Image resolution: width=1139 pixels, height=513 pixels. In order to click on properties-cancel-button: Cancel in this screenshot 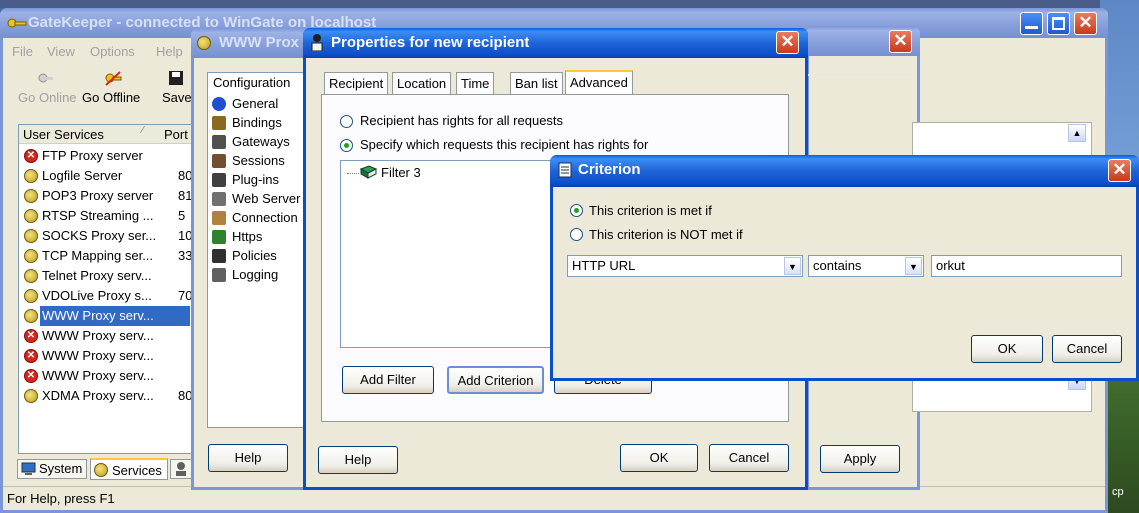, I will do `click(749, 458)`.